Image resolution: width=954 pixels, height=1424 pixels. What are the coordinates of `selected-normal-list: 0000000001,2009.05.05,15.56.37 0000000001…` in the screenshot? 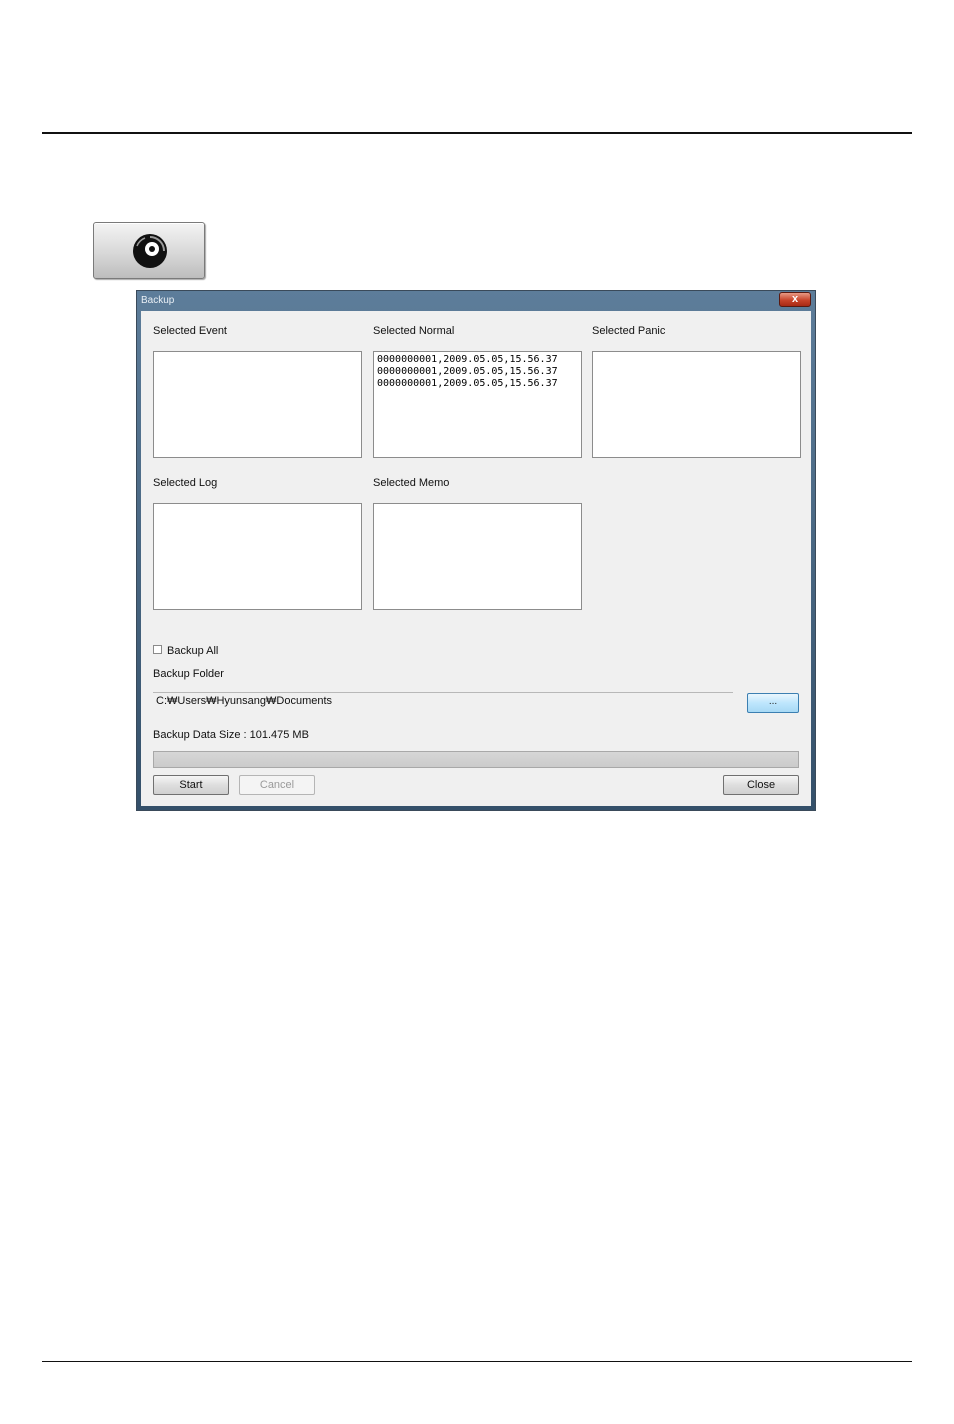 It's located at (477, 404).